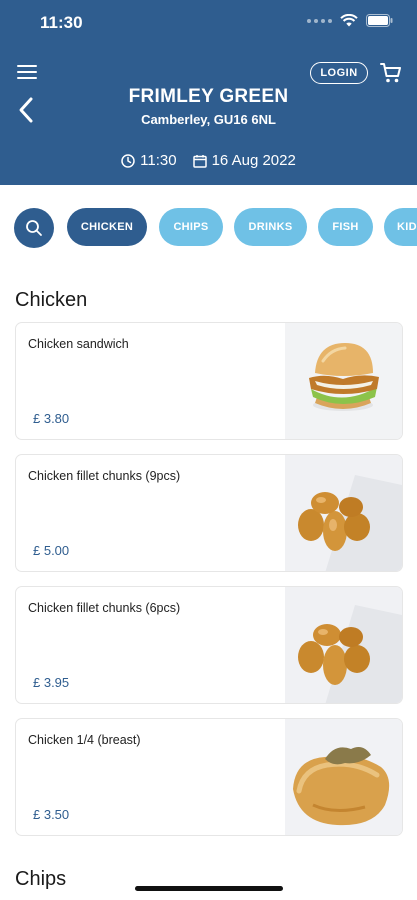 Image resolution: width=417 pixels, height=900 pixels. What do you see at coordinates (28, 74) in the screenshot?
I see `menu-icon` at bounding box center [28, 74].